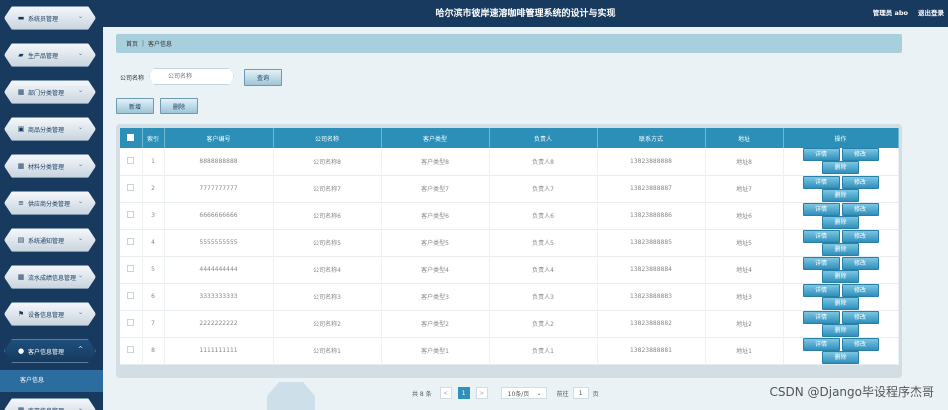 Image resolution: width=948 pixels, height=410 pixels. What do you see at coordinates (80, 349) in the screenshot?
I see `chevron-up-icon: ^` at bounding box center [80, 349].